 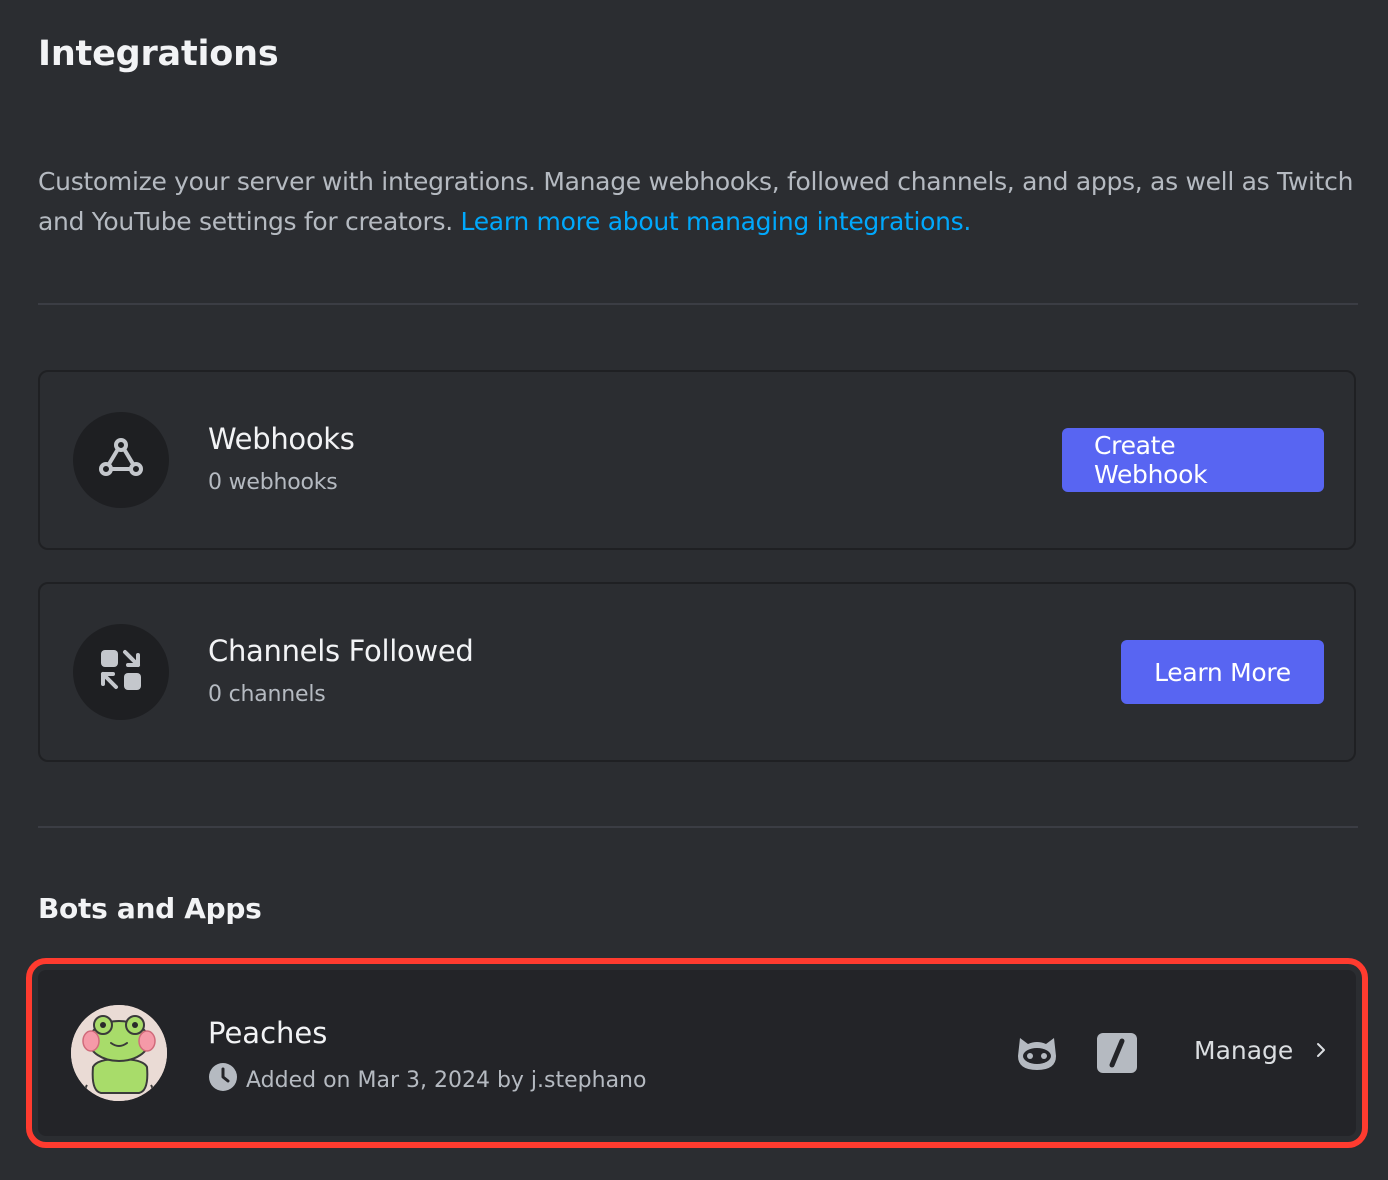 I want to click on channels-followed-count: 0 channels, so click(x=267, y=694).